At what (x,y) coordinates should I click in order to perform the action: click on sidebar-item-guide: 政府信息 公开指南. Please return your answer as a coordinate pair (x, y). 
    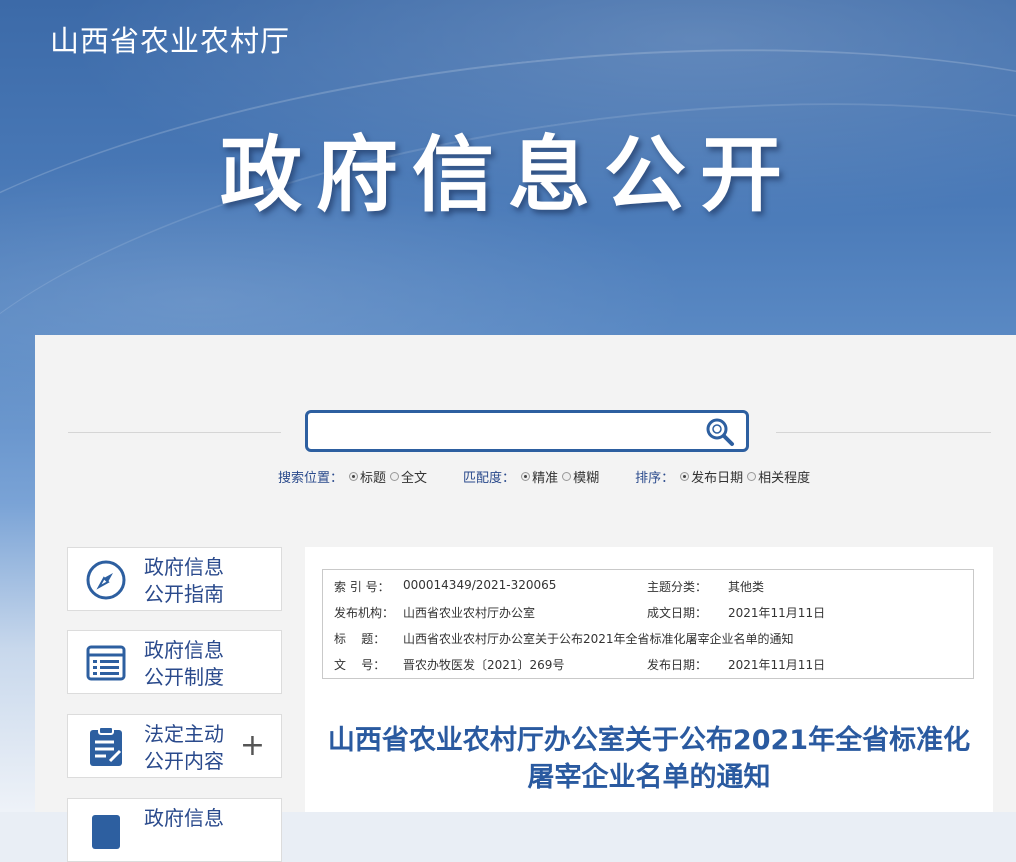
    Looking at the image, I should click on (174, 579).